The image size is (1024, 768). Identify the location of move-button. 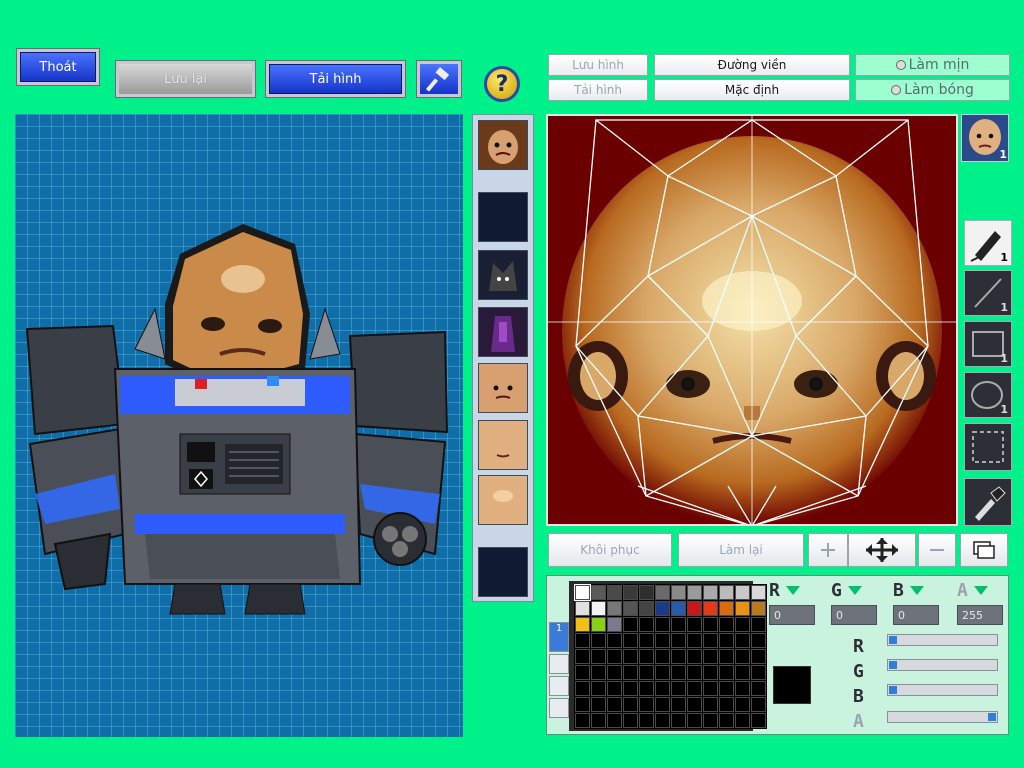
(882, 550).